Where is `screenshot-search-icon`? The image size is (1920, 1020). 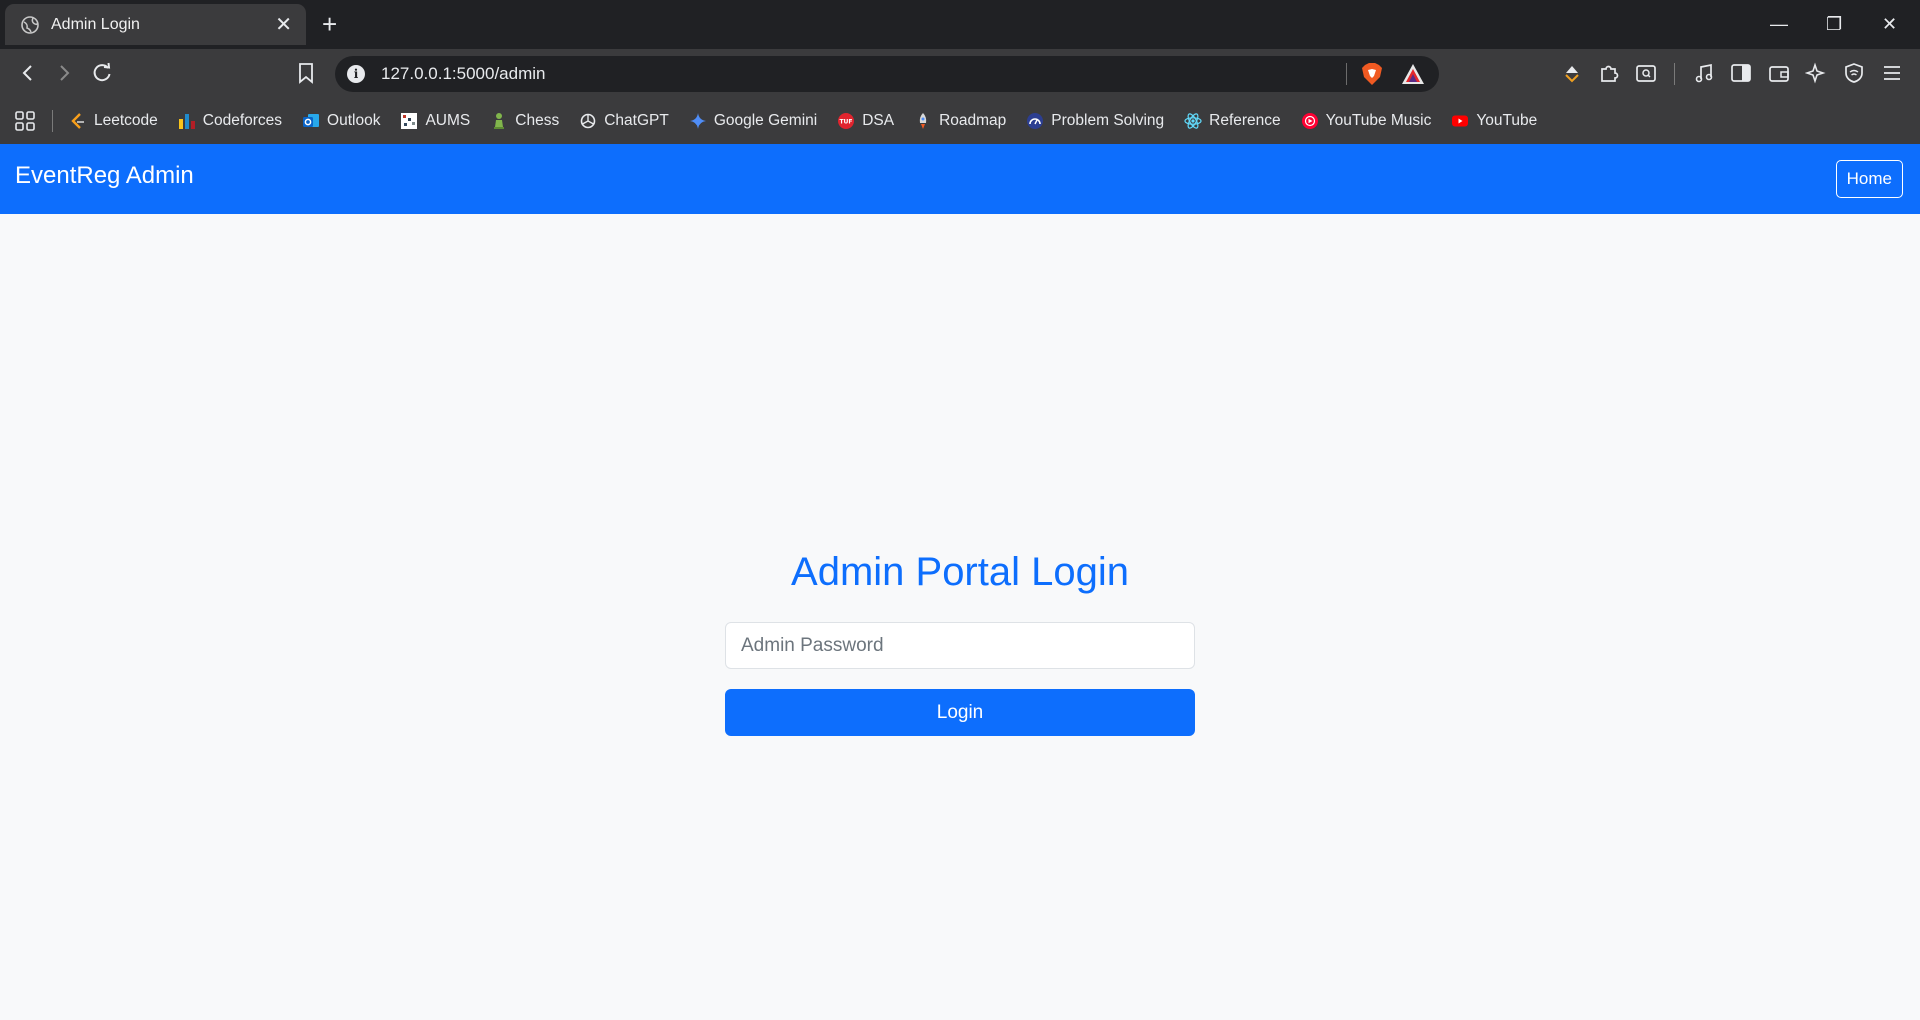
screenshot-search-icon is located at coordinates (1646, 73).